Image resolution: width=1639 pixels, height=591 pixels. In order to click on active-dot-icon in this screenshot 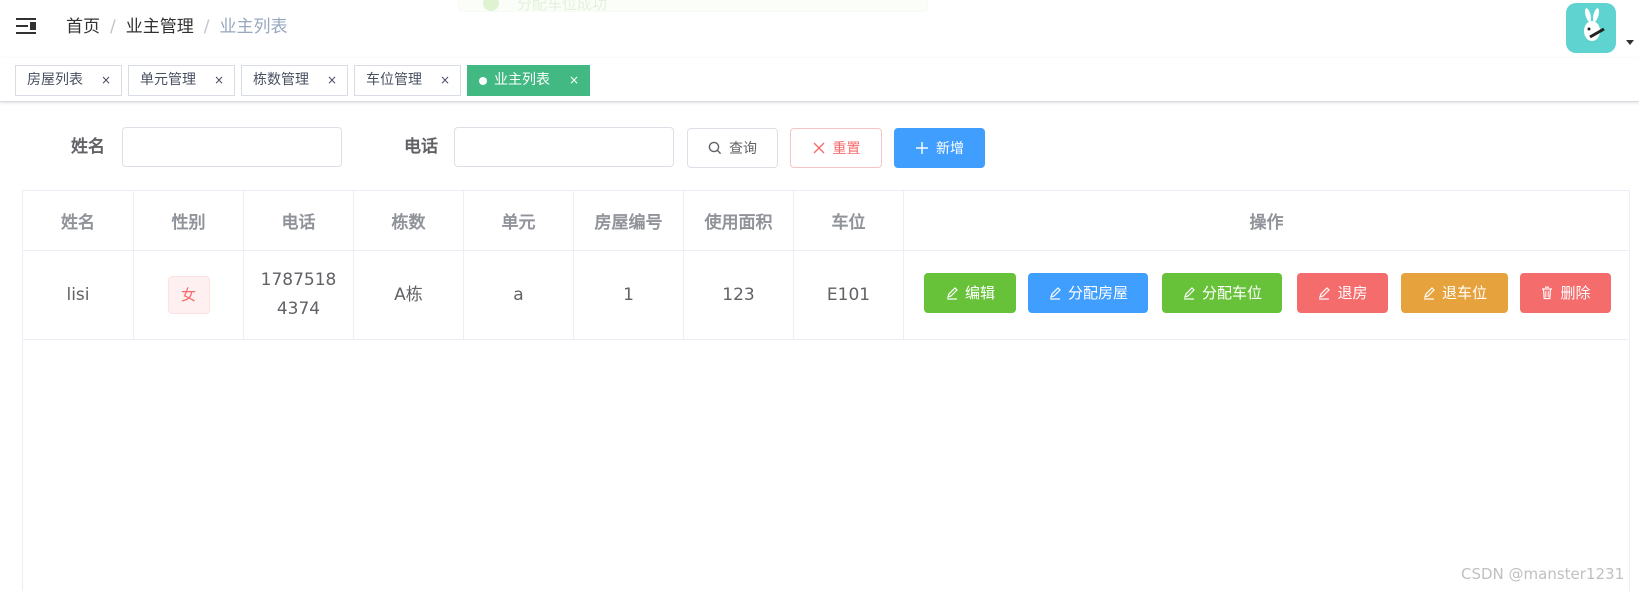, I will do `click(483, 81)`.